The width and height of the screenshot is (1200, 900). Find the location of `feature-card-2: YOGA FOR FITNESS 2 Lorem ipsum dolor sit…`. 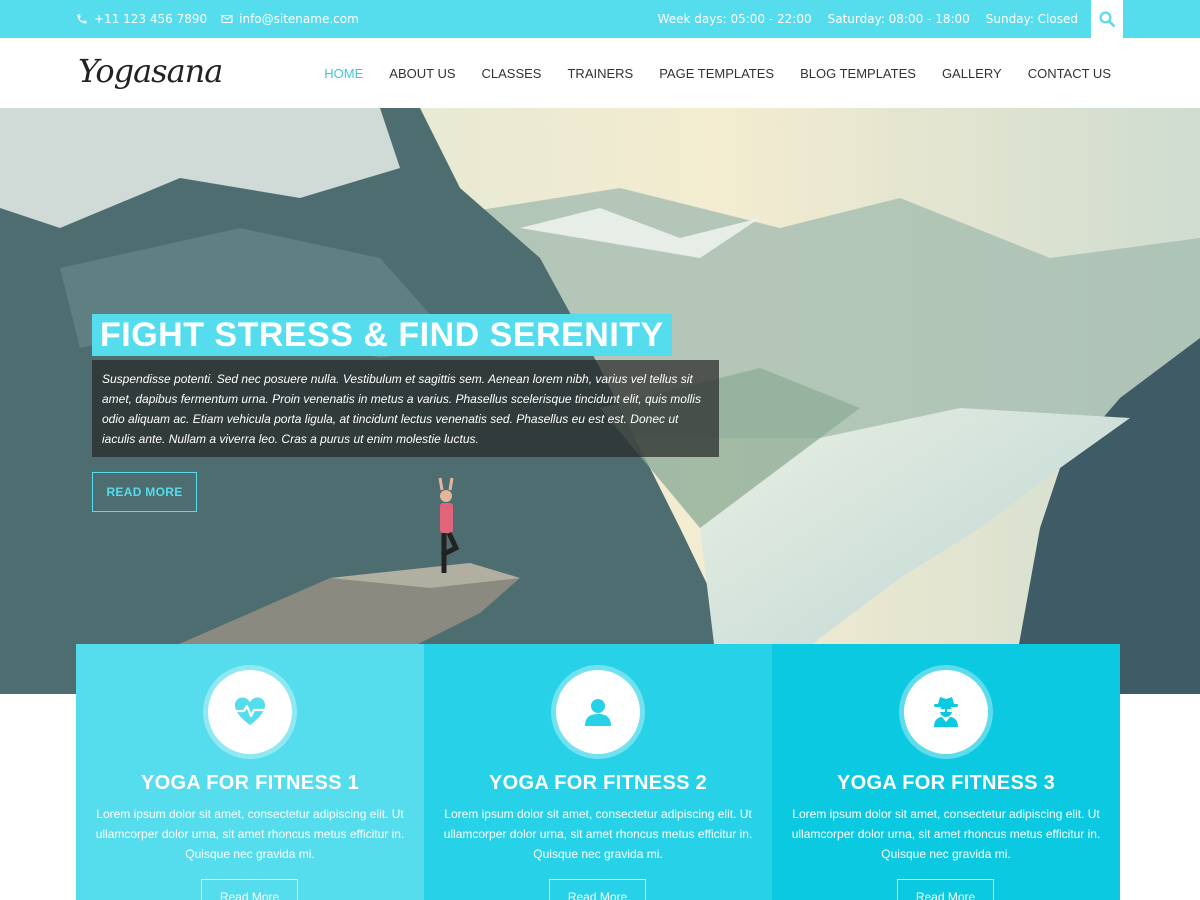

feature-card-2: YOGA FOR FITNESS 2 Lorem ipsum dolor sit… is located at coordinates (598, 772).